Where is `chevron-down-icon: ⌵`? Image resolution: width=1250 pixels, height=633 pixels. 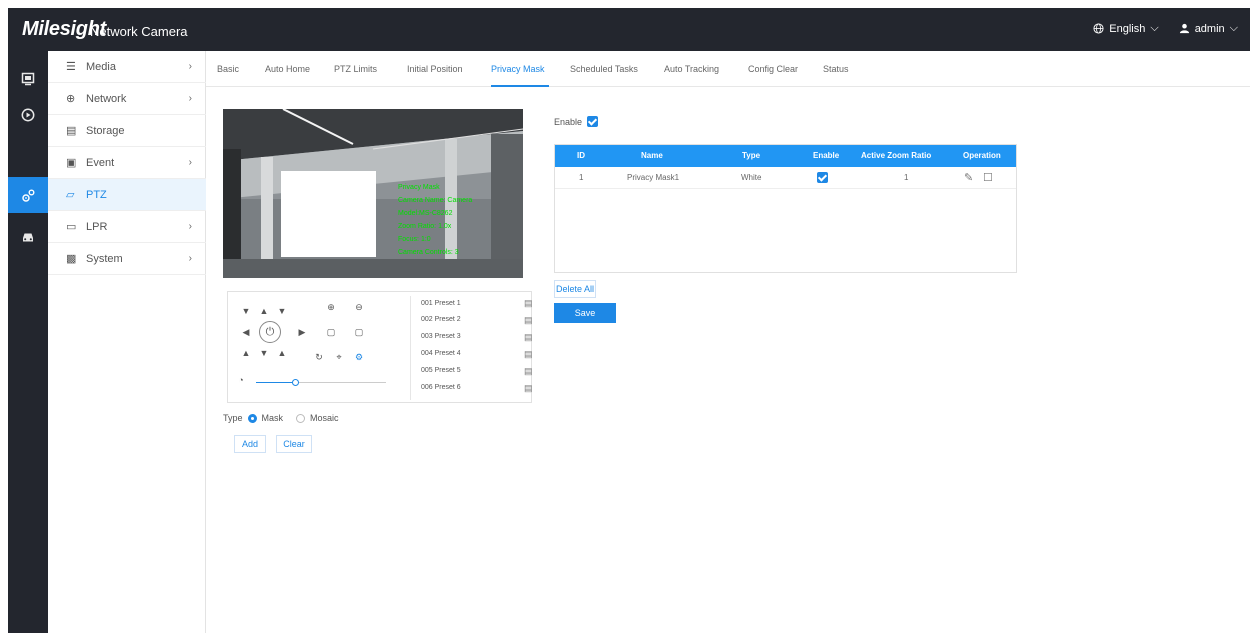
chevron-down-icon: ⌵ is located at coordinates (1154, 28).